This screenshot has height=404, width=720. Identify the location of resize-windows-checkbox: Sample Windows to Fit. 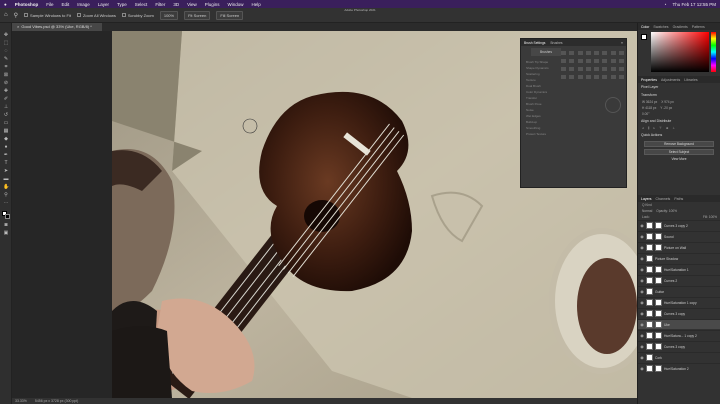
(47, 15).